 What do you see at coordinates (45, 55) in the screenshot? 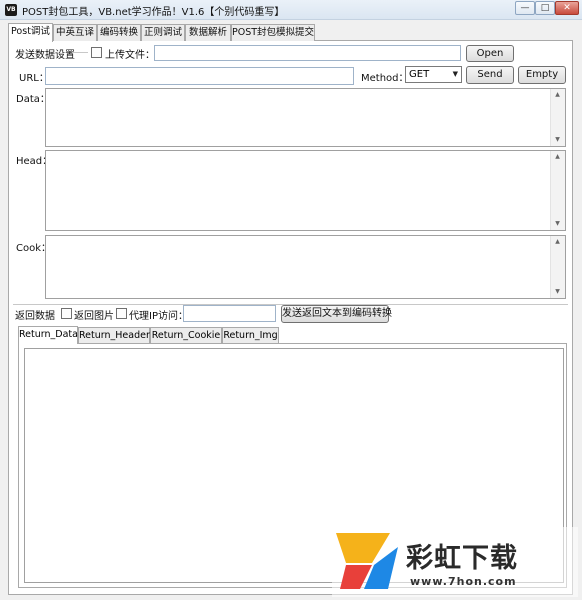
I see `send-settings-title: 发送数据设置` at bounding box center [45, 55].